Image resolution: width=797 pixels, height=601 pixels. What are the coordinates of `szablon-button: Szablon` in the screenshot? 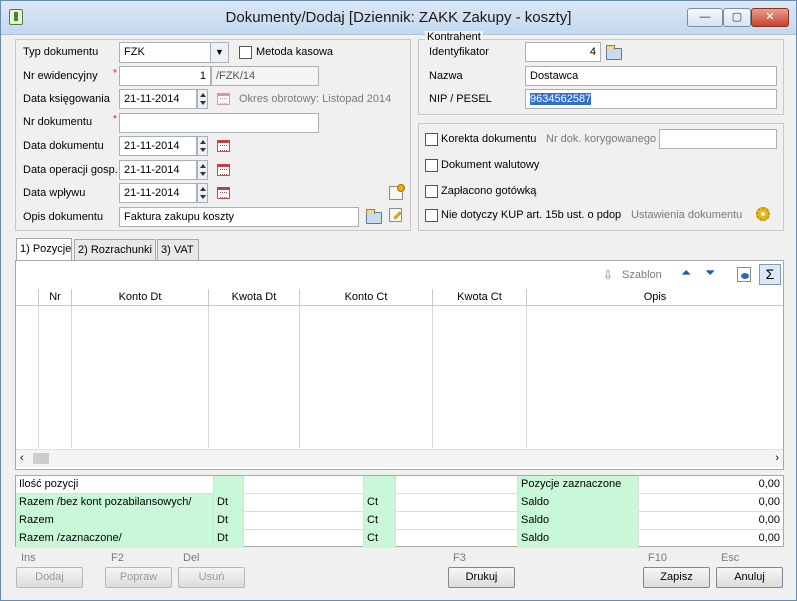 It's located at (642, 275).